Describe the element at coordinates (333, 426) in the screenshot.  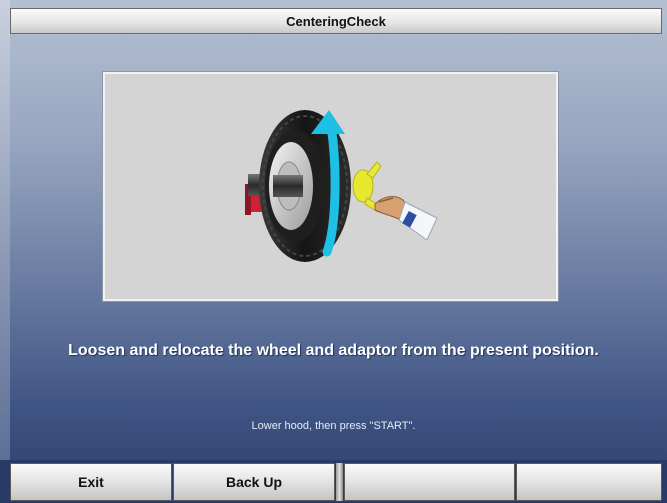
I see `hint-text: Lower hood, then press "START".` at that location.